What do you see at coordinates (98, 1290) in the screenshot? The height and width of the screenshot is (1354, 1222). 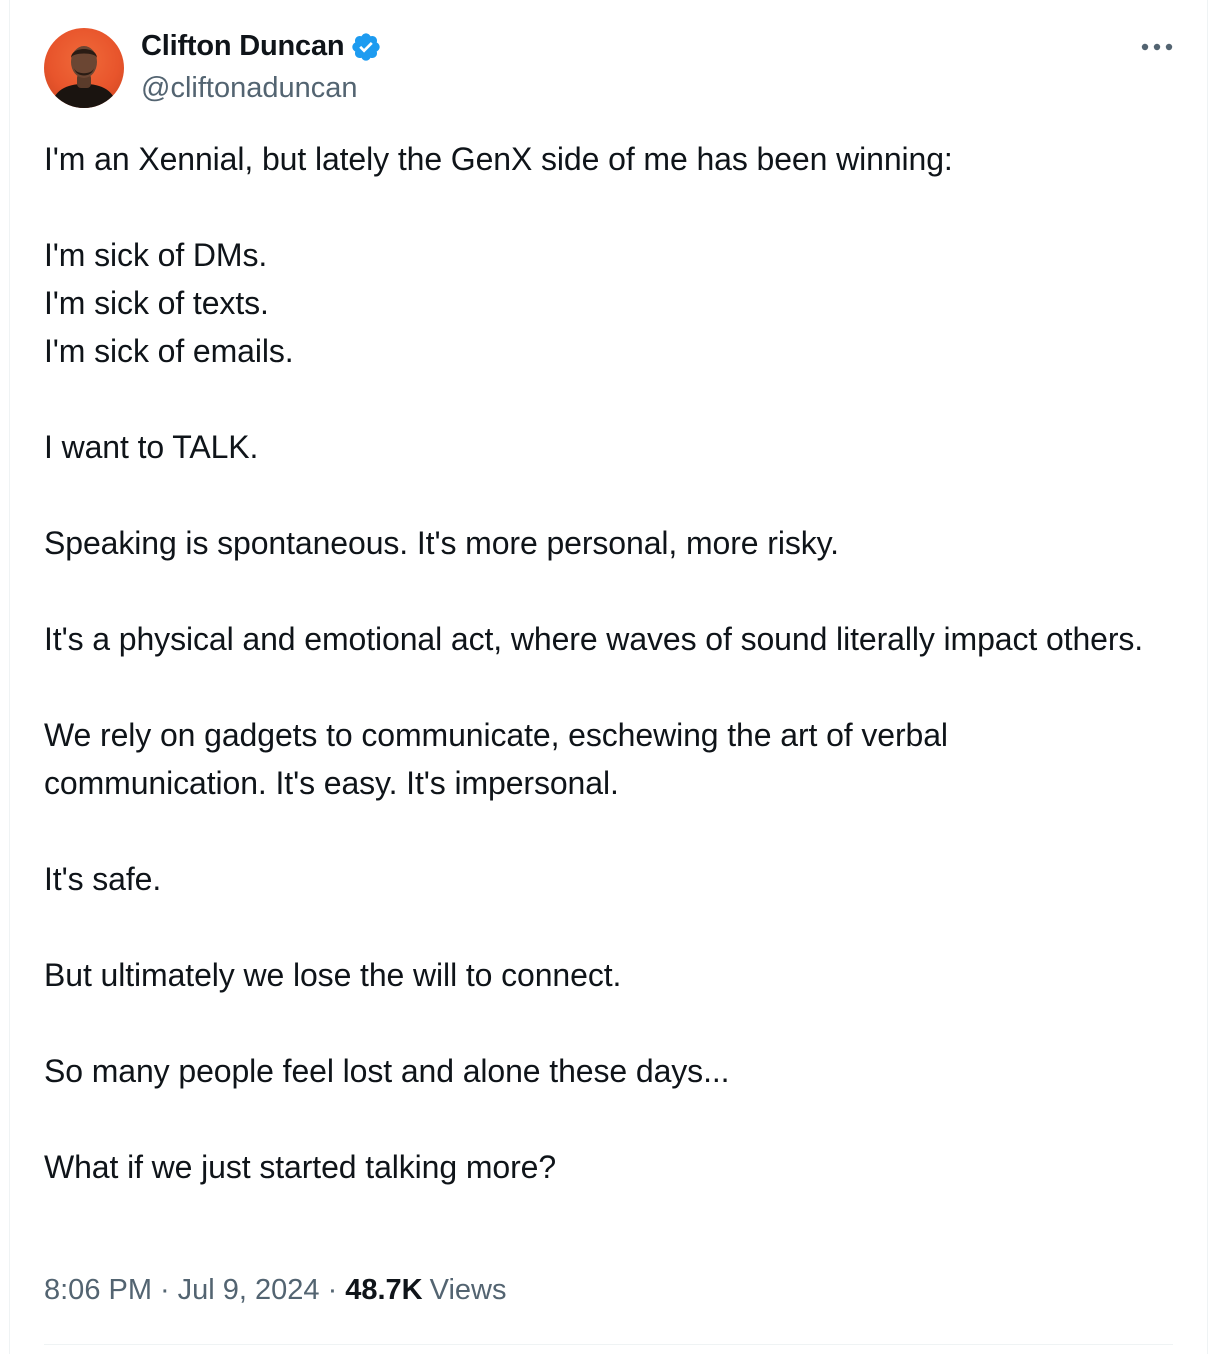 I see `tweet-time: 8:06 PM` at bounding box center [98, 1290].